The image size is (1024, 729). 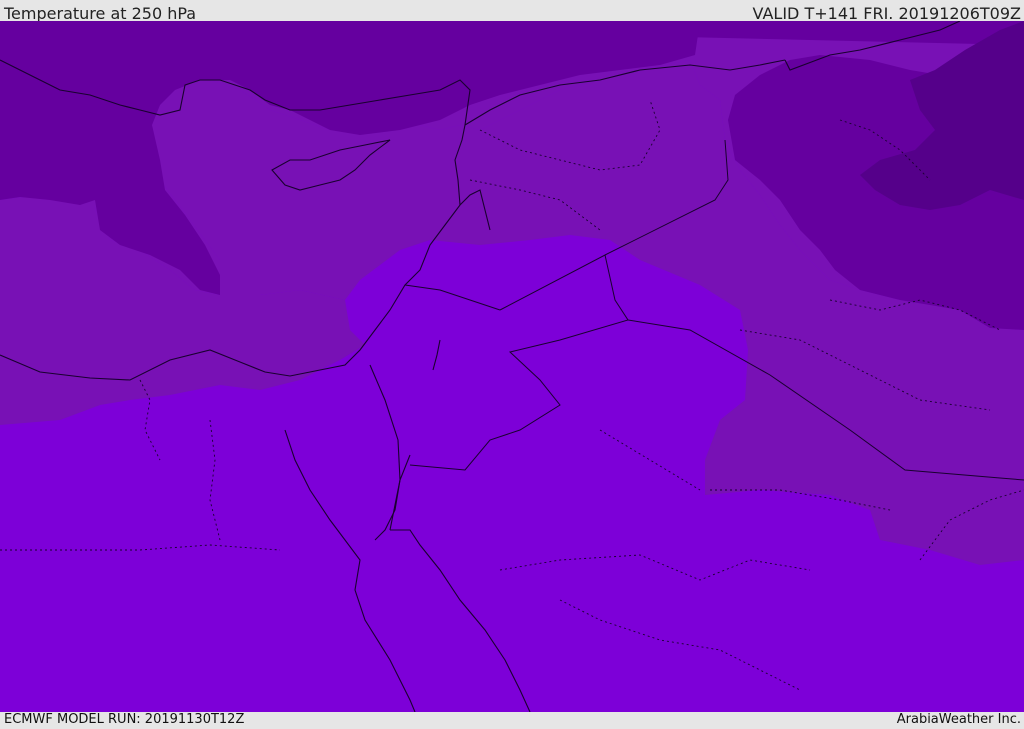 I want to click on model-run: ECMWF MODEL RUN: 20191130T12Z, so click(x=124, y=719).